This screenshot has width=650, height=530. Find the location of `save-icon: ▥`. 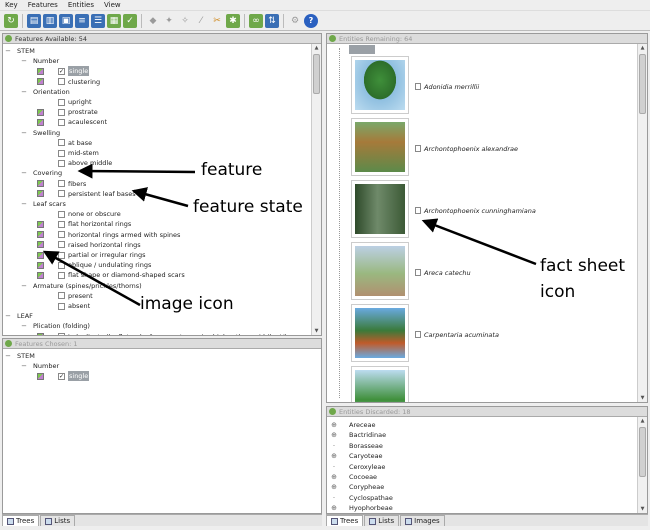

save-icon: ▥ is located at coordinates (50, 20).